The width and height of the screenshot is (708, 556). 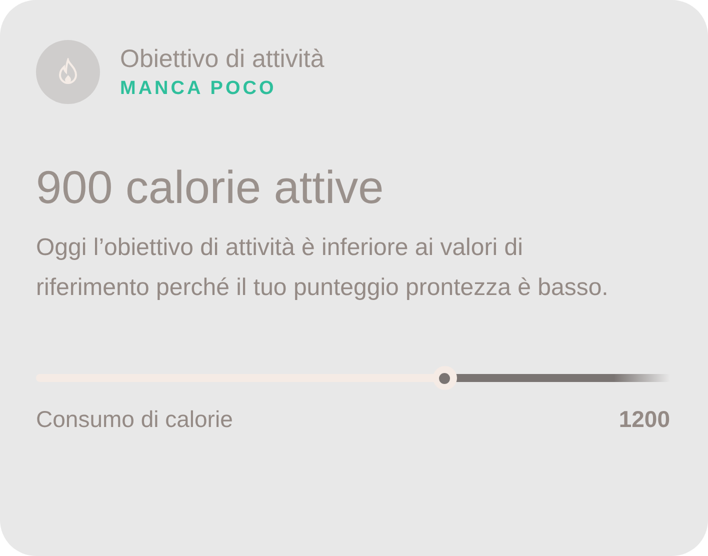 What do you see at coordinates (222, 59) in the screenshot?
I see `card-title: Obiettivo di attività` at bounding box center [222, 59].